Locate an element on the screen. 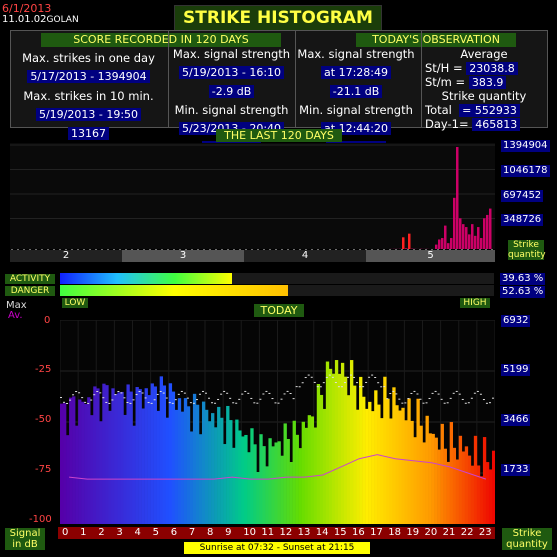  today-min-signal-label: Min. signal strength is located at coordinates (356, 110).